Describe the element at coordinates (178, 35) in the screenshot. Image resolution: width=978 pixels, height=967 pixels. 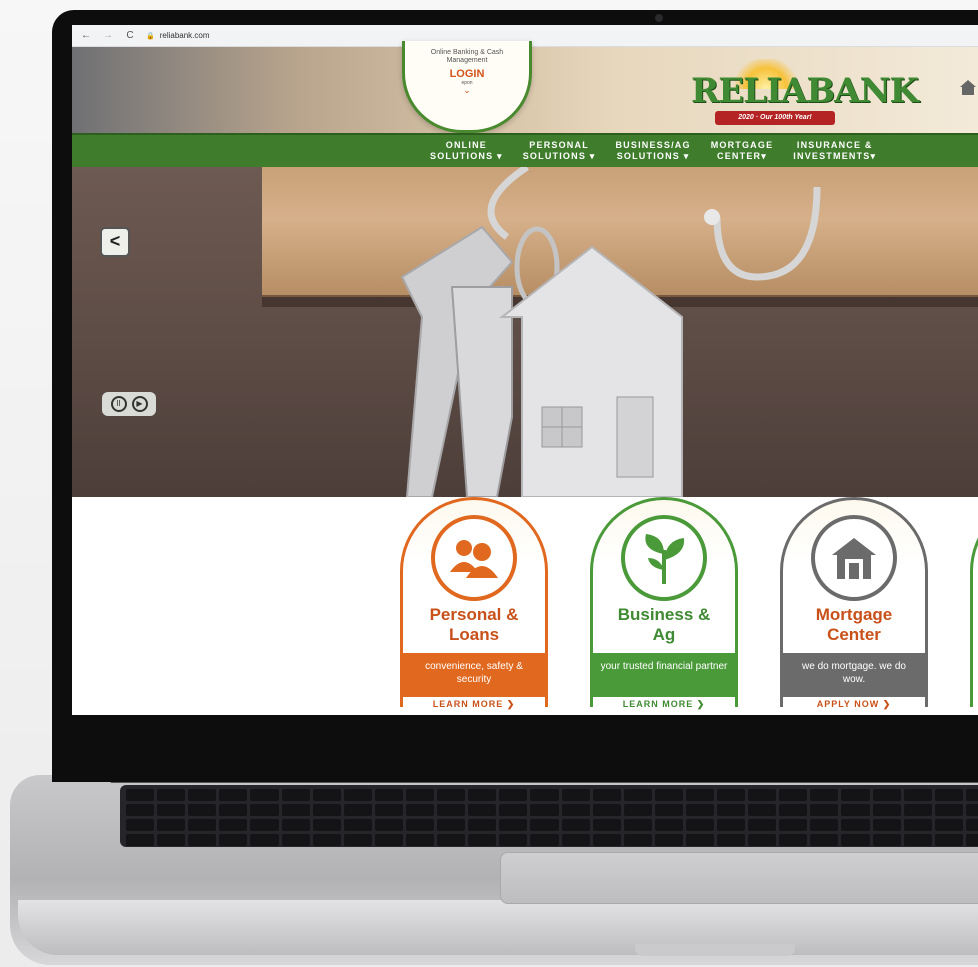
I see `address-bar: 🔒 reliabank.com` at that location.